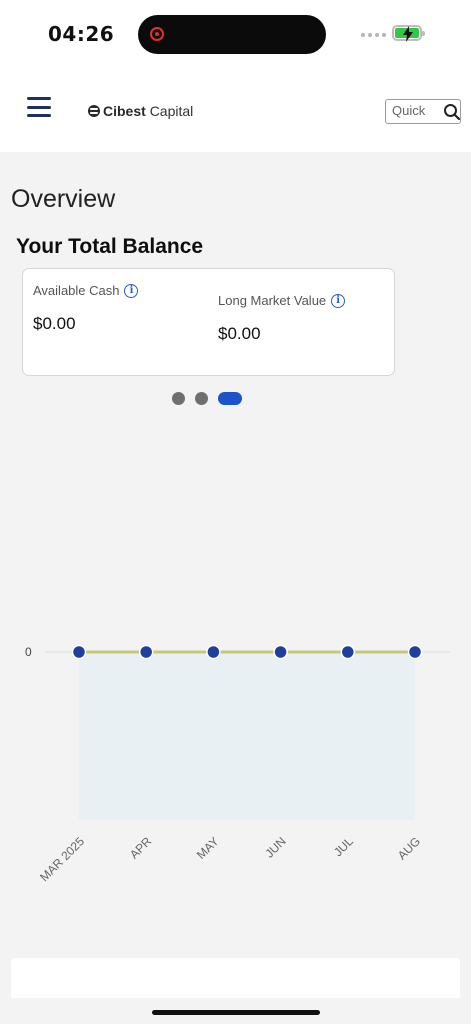  Describe the element at coordinates (235, 978) in the screenshot. I see `bottom-card` at that location.